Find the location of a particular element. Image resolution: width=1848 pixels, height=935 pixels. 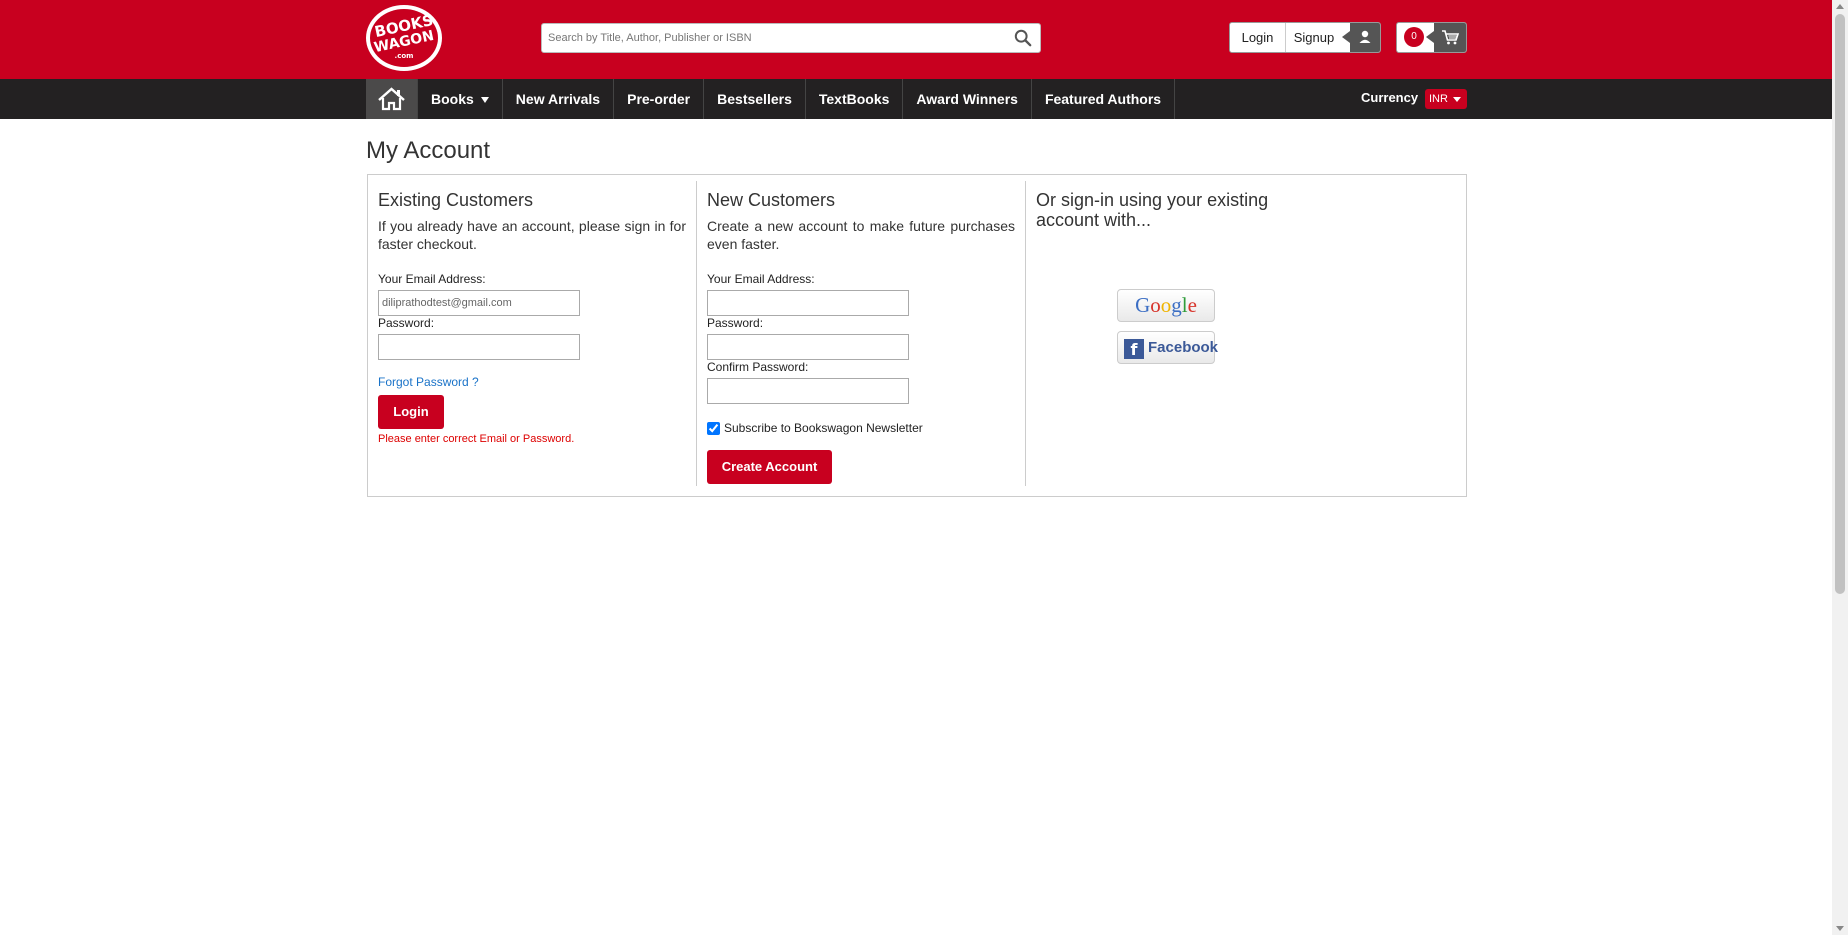

newsletter-label: Subscribe to Bookswagon Newsletter is located at coordinates (823, 428).